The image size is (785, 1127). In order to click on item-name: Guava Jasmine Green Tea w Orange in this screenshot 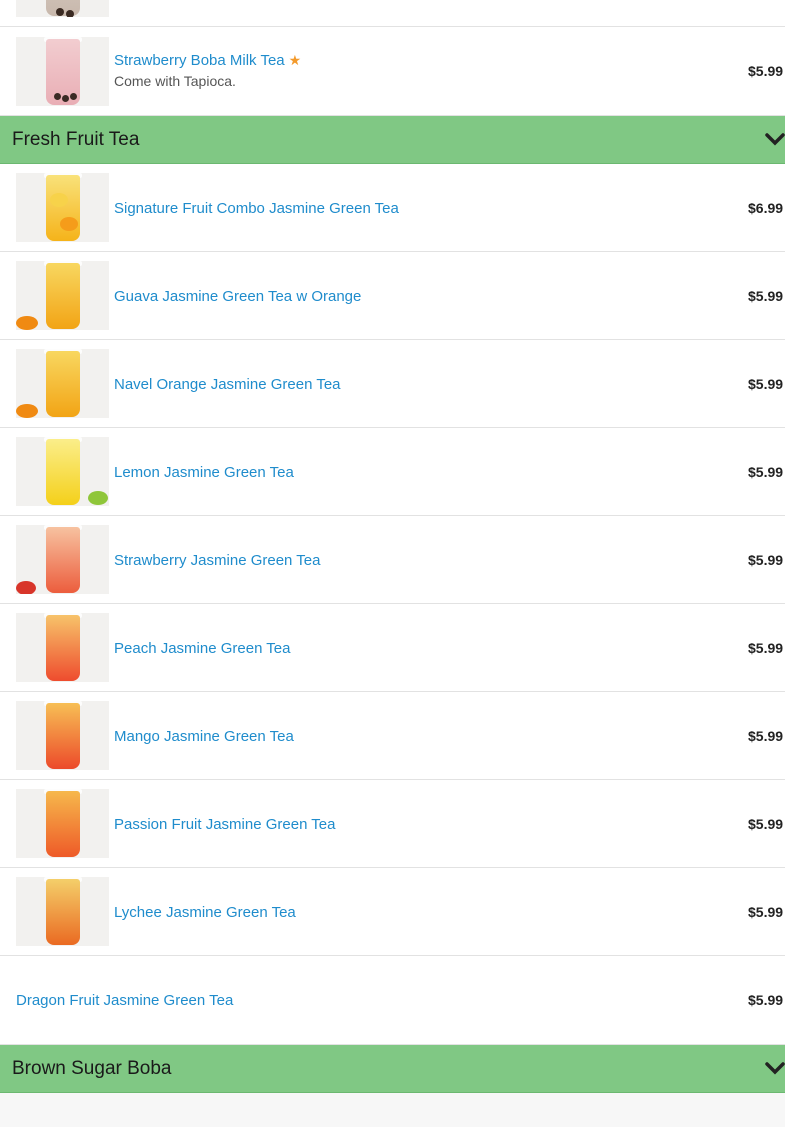, I will do `click(237, 296)`.